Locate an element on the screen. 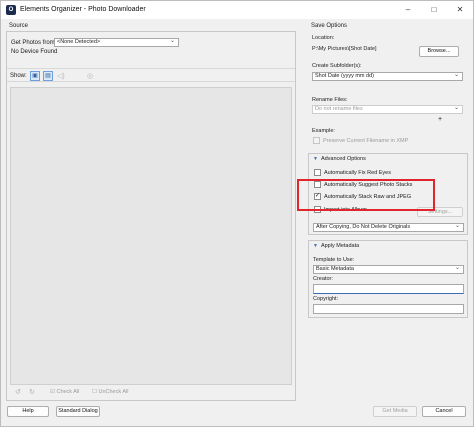 The height and width of the screenshot is (427, 474). show-audio-icon: ◁) is located at coordinates (61, 76).